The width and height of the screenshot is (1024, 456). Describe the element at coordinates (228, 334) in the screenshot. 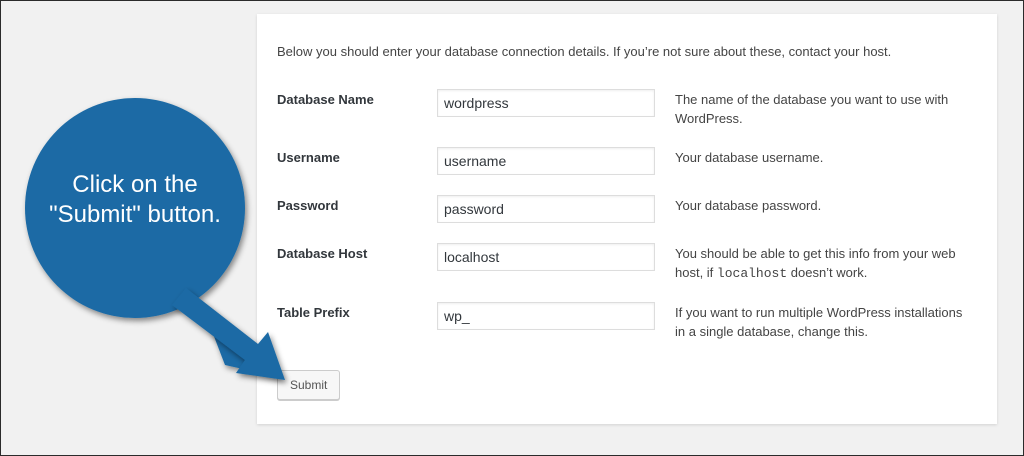

I see `arrow-icon` at that location.